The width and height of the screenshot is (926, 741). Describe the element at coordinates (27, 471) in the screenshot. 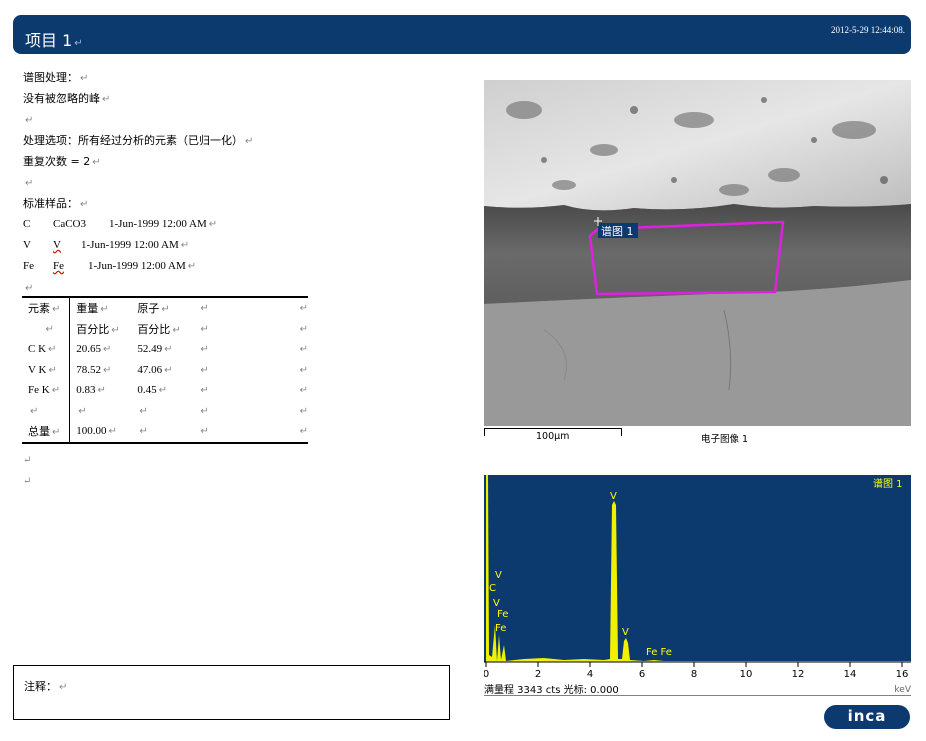

I see `paragraph-marks: ↵ ↵` at that location.